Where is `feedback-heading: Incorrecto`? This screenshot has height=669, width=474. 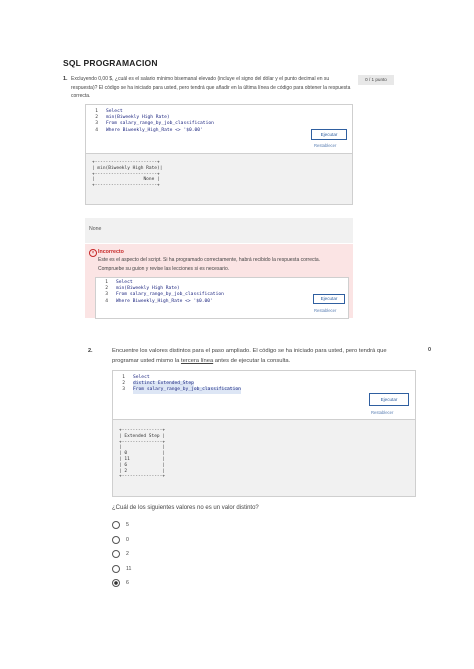 feedback-heading: Incorrecto is located at coordinates (111, 252).